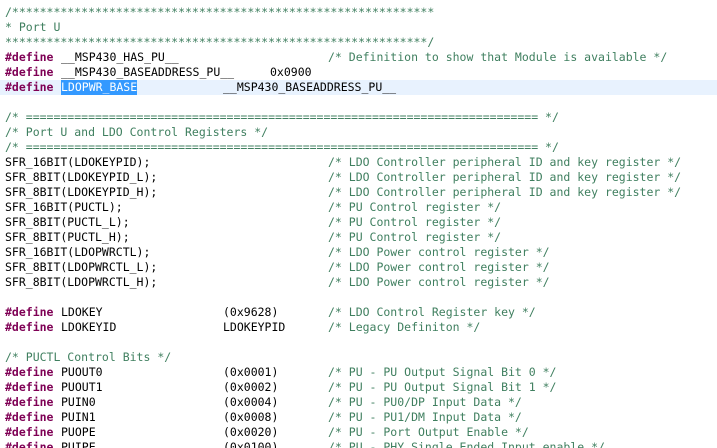 Image resolution: width=717 pixels, height=448 pixels. I want to click on macro-name: PUOUT1, so click(82, 387).